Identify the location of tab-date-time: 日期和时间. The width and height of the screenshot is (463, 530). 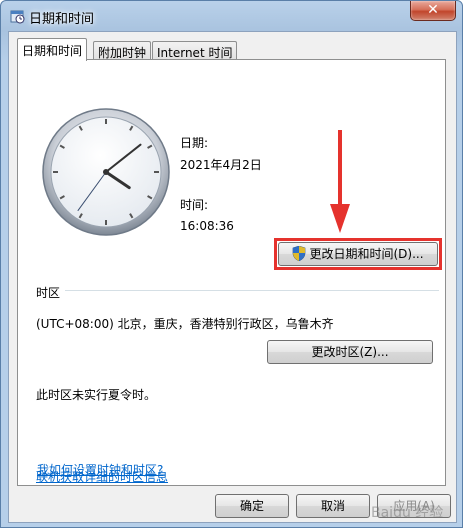
(52, 49).